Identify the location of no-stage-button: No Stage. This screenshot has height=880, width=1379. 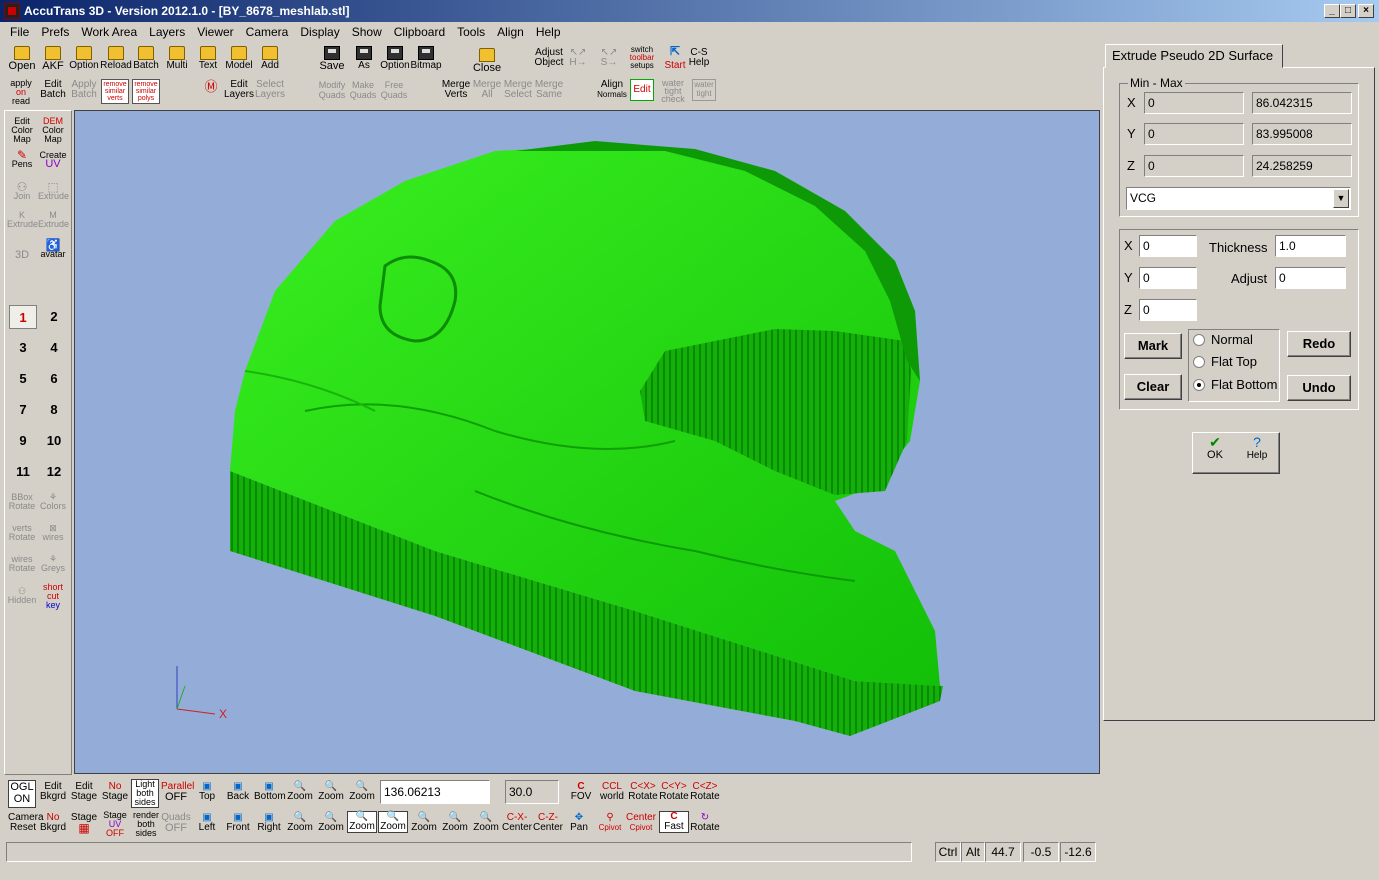
(115, 792).